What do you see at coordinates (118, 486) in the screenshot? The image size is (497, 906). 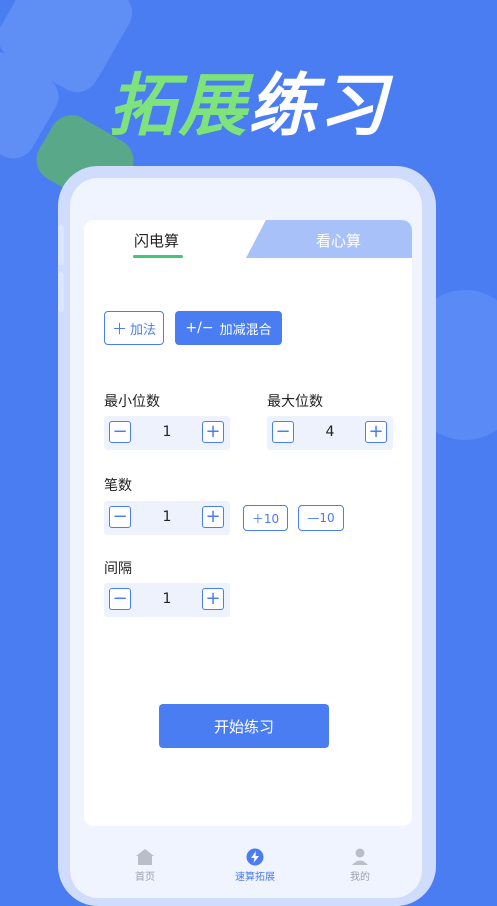 I see `count-label: 笔数` at bounding box center [118, 486].